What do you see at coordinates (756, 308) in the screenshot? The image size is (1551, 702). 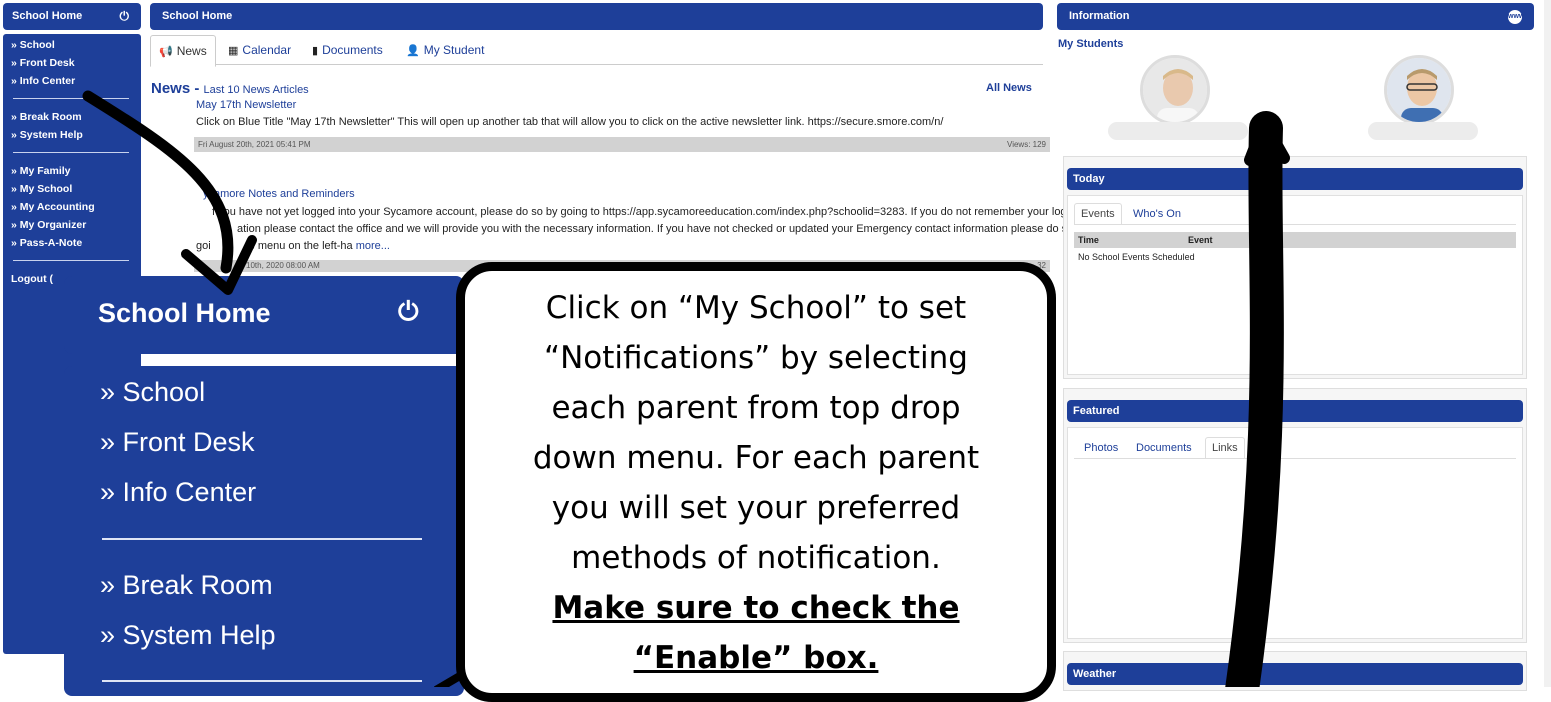 I see `callout-line: Click on “My School” to set` at bounding box center [756, 308].